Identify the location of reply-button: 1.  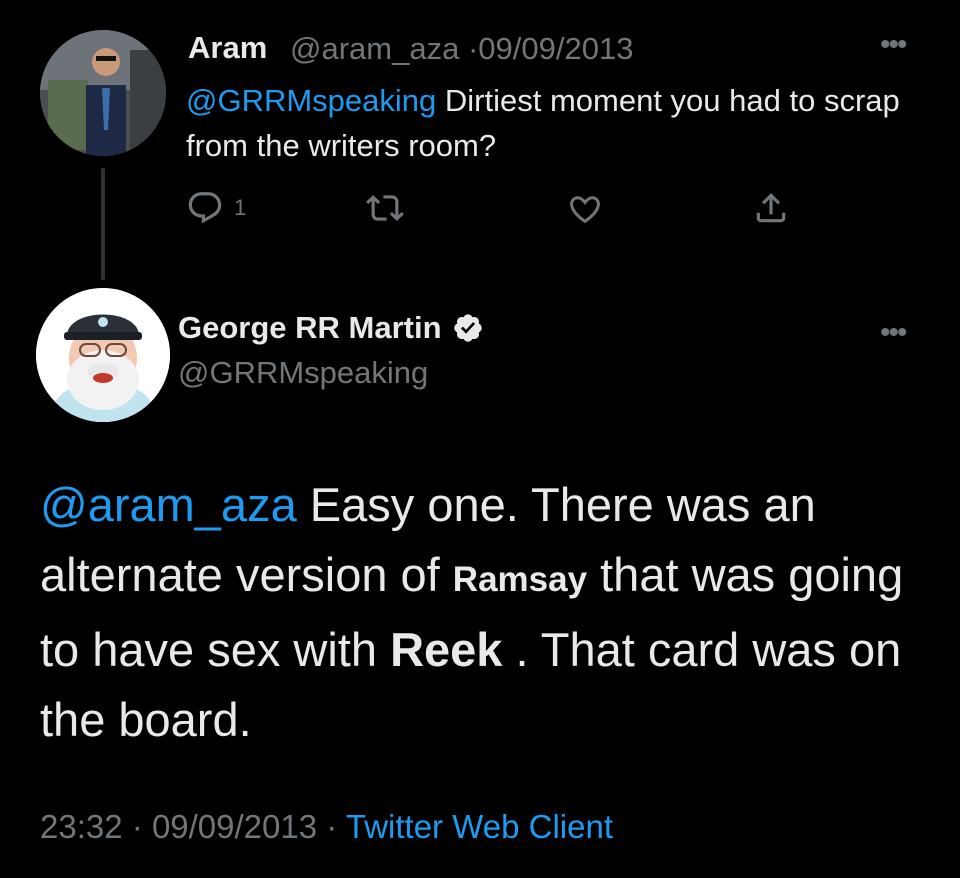
(216, 208).